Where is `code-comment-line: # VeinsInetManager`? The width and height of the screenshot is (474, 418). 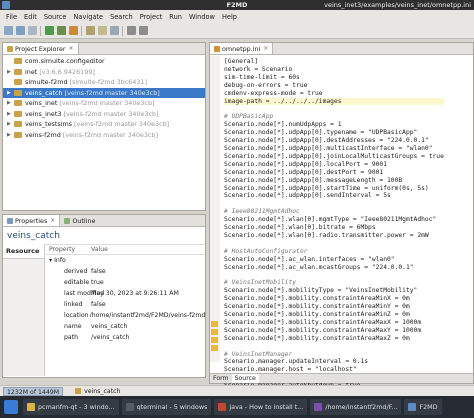
code-comment-line: # VeinsInetManager is located at coordinates (258, 354).